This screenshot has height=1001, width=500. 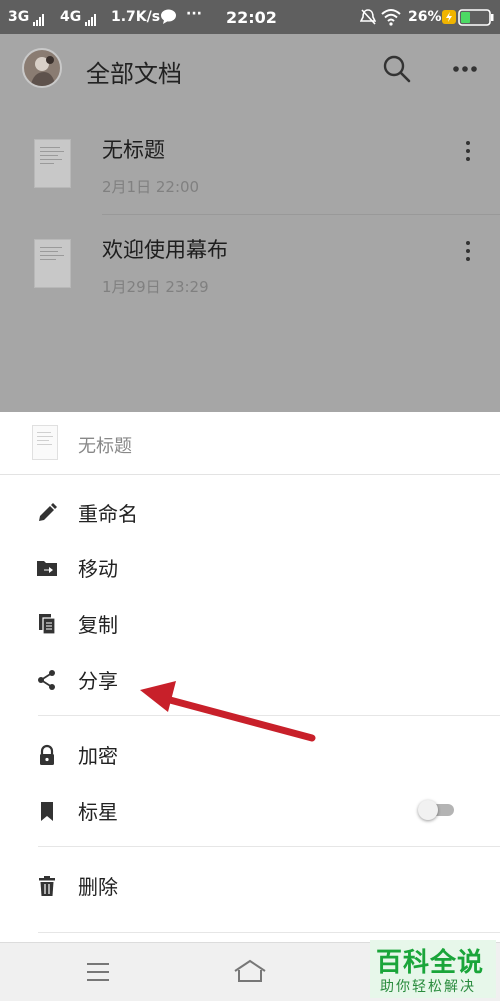 What do you see at coordinates (108, 514) in the screenshot?
I see `menu-item-label: 重命名` at bounding box center [108, 514].